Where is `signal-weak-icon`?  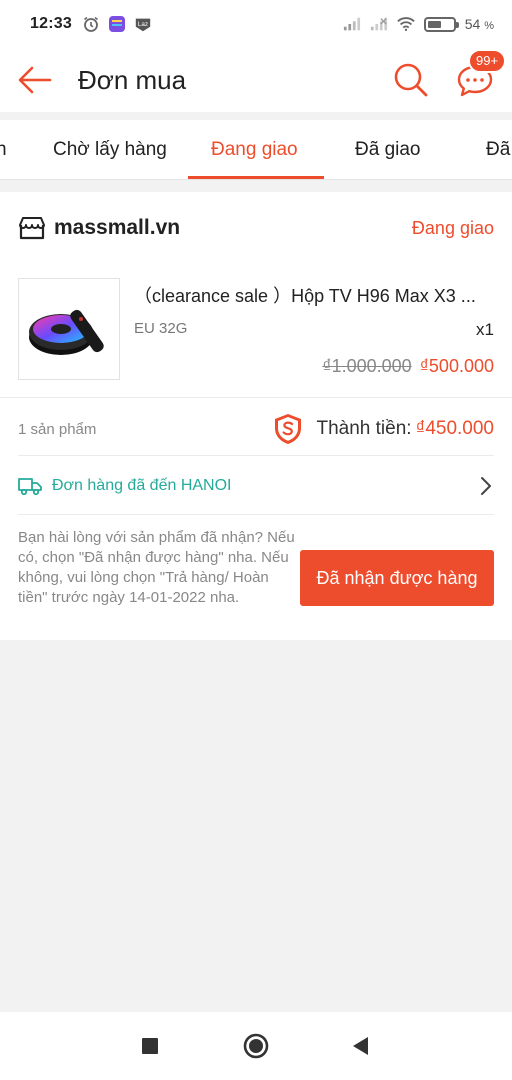 signal-weak-icon is located at coordinates (379, 24).